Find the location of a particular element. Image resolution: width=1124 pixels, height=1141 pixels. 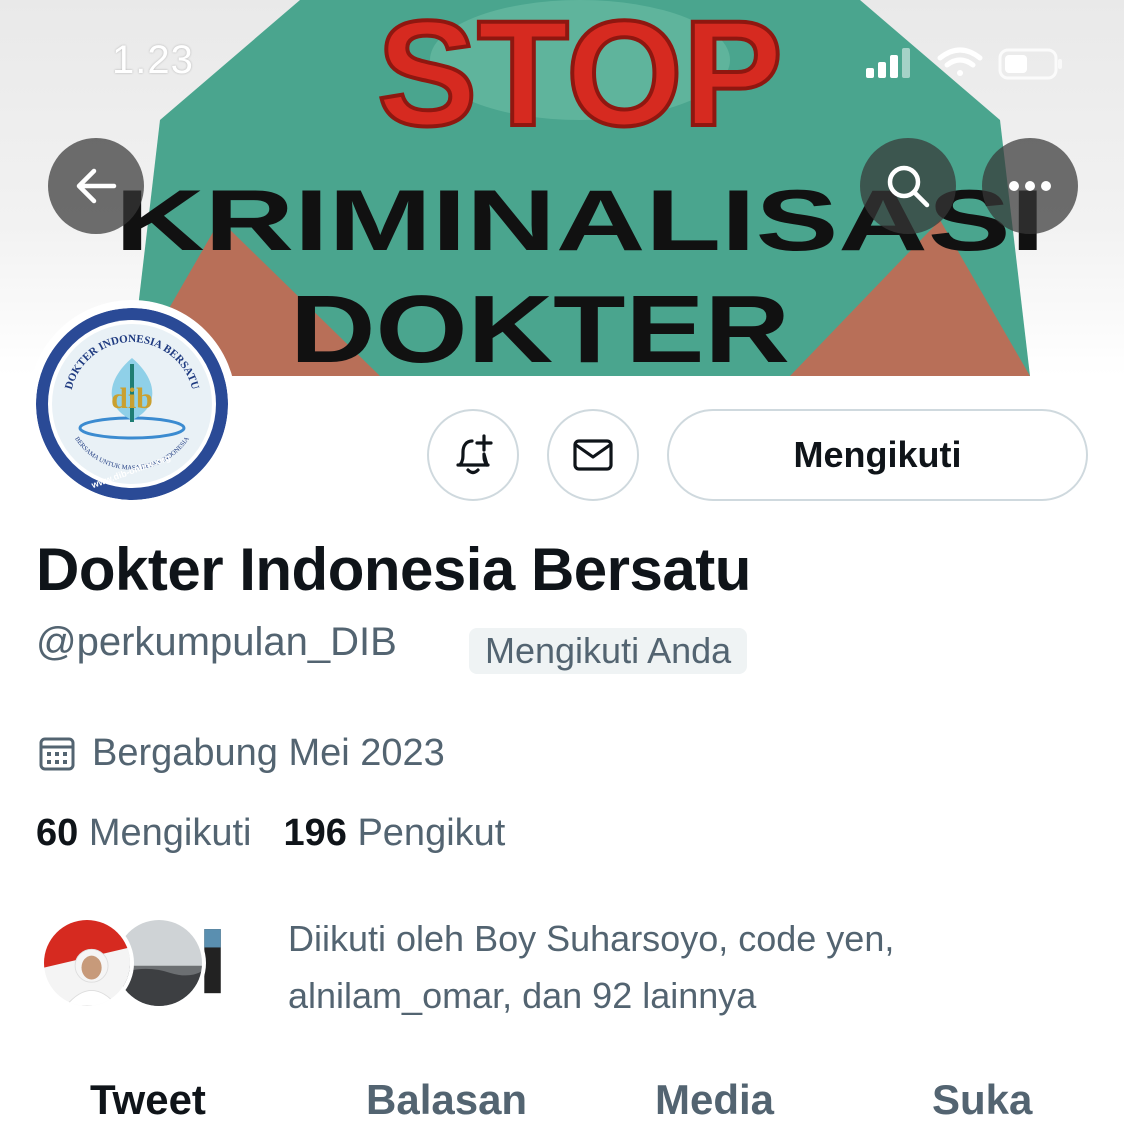

status-bar: 1.23 is located at coordinates (562, 60).